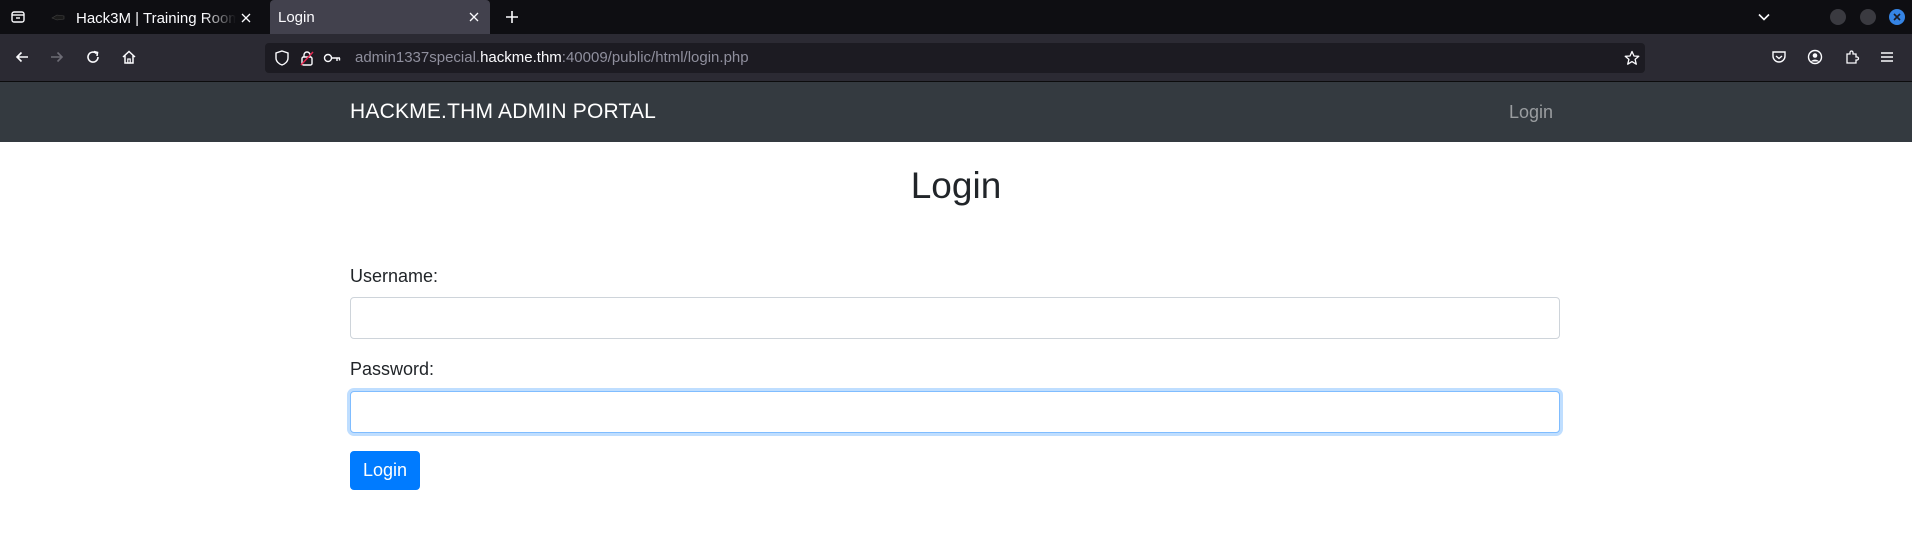 The width and height of the screenshot is (1912, 560). What do you see at coordinates (1632, 58) in the screenshot?
I see `bookmark-star-icon` at bounding box center [1632, 58].